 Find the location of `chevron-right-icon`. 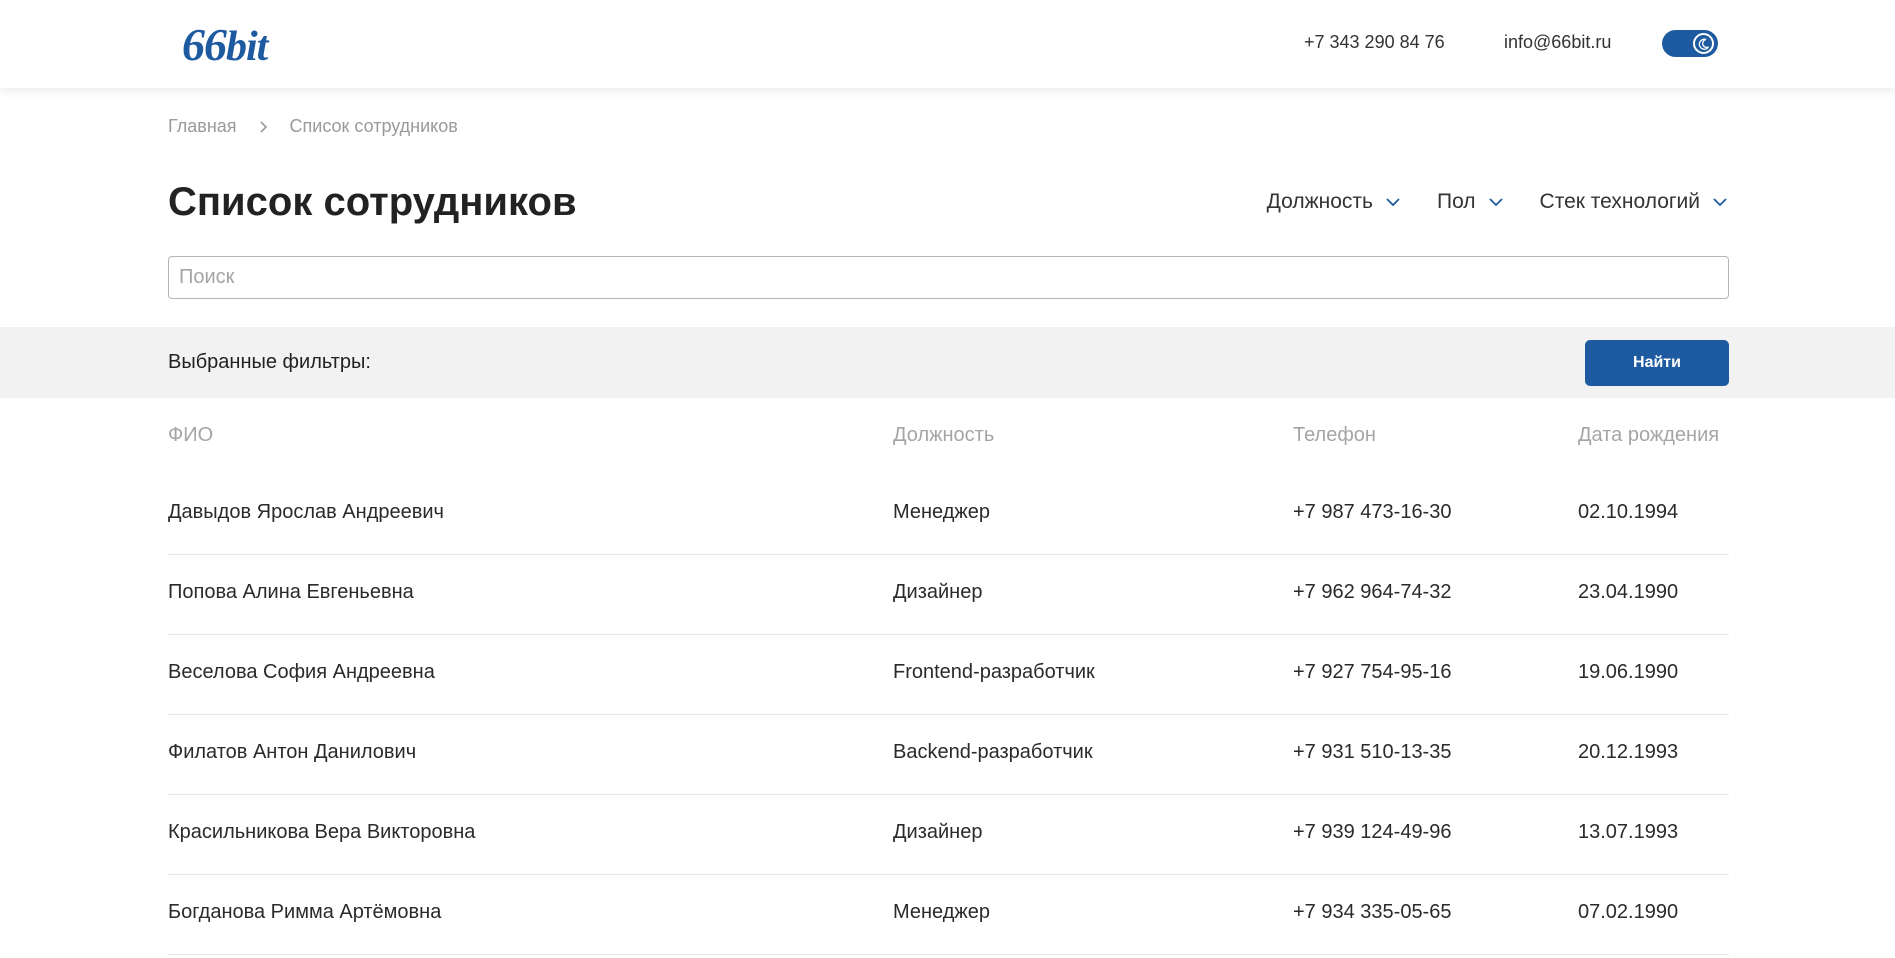

chevron-right-icon is located at coordinates (263, 127).